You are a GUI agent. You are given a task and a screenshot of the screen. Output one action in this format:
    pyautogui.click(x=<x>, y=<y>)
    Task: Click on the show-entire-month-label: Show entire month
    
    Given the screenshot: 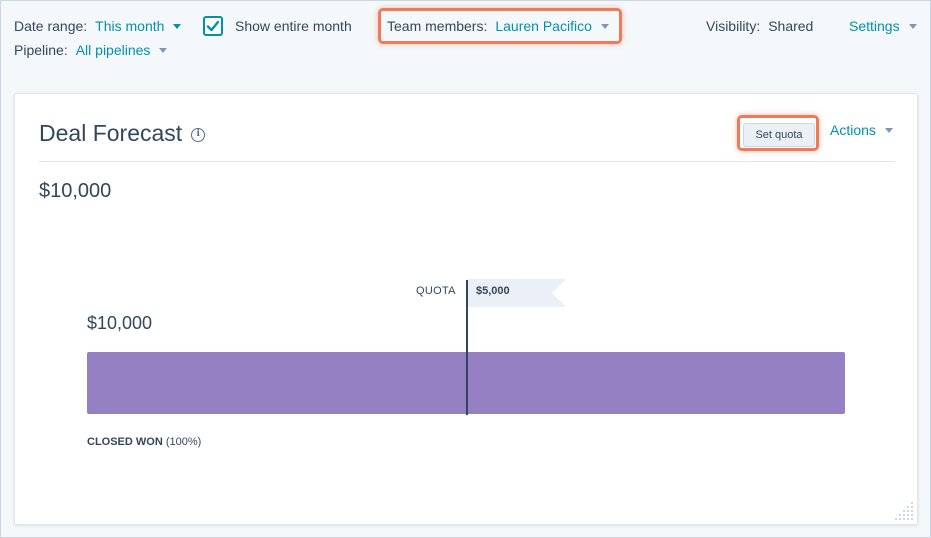 What is the action you would take?
    pyautogui.click(x=293, y=26)
    